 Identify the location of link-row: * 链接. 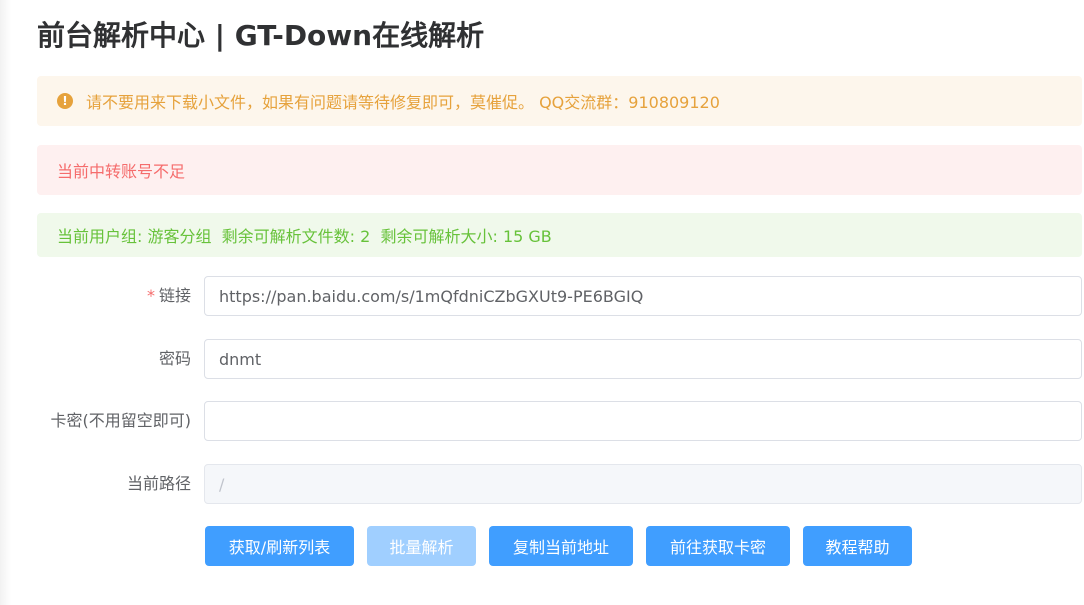
(559, 296).